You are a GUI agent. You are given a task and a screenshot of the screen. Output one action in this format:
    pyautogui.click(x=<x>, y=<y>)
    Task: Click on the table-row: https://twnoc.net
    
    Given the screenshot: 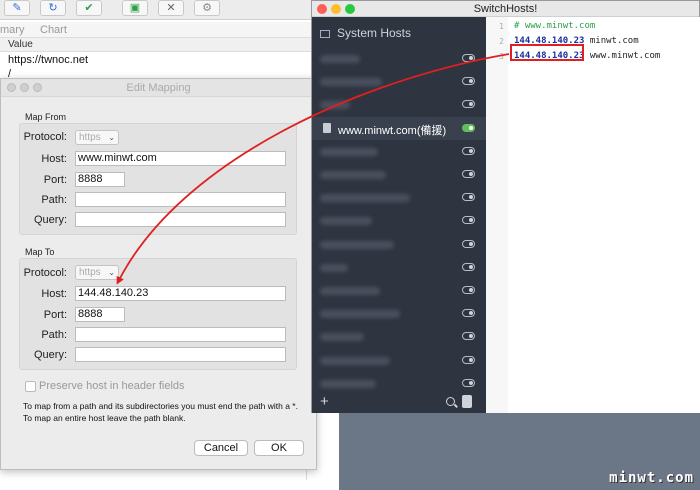 What is the action you would take?
    pyautogui.click(x=160, y=61)
    